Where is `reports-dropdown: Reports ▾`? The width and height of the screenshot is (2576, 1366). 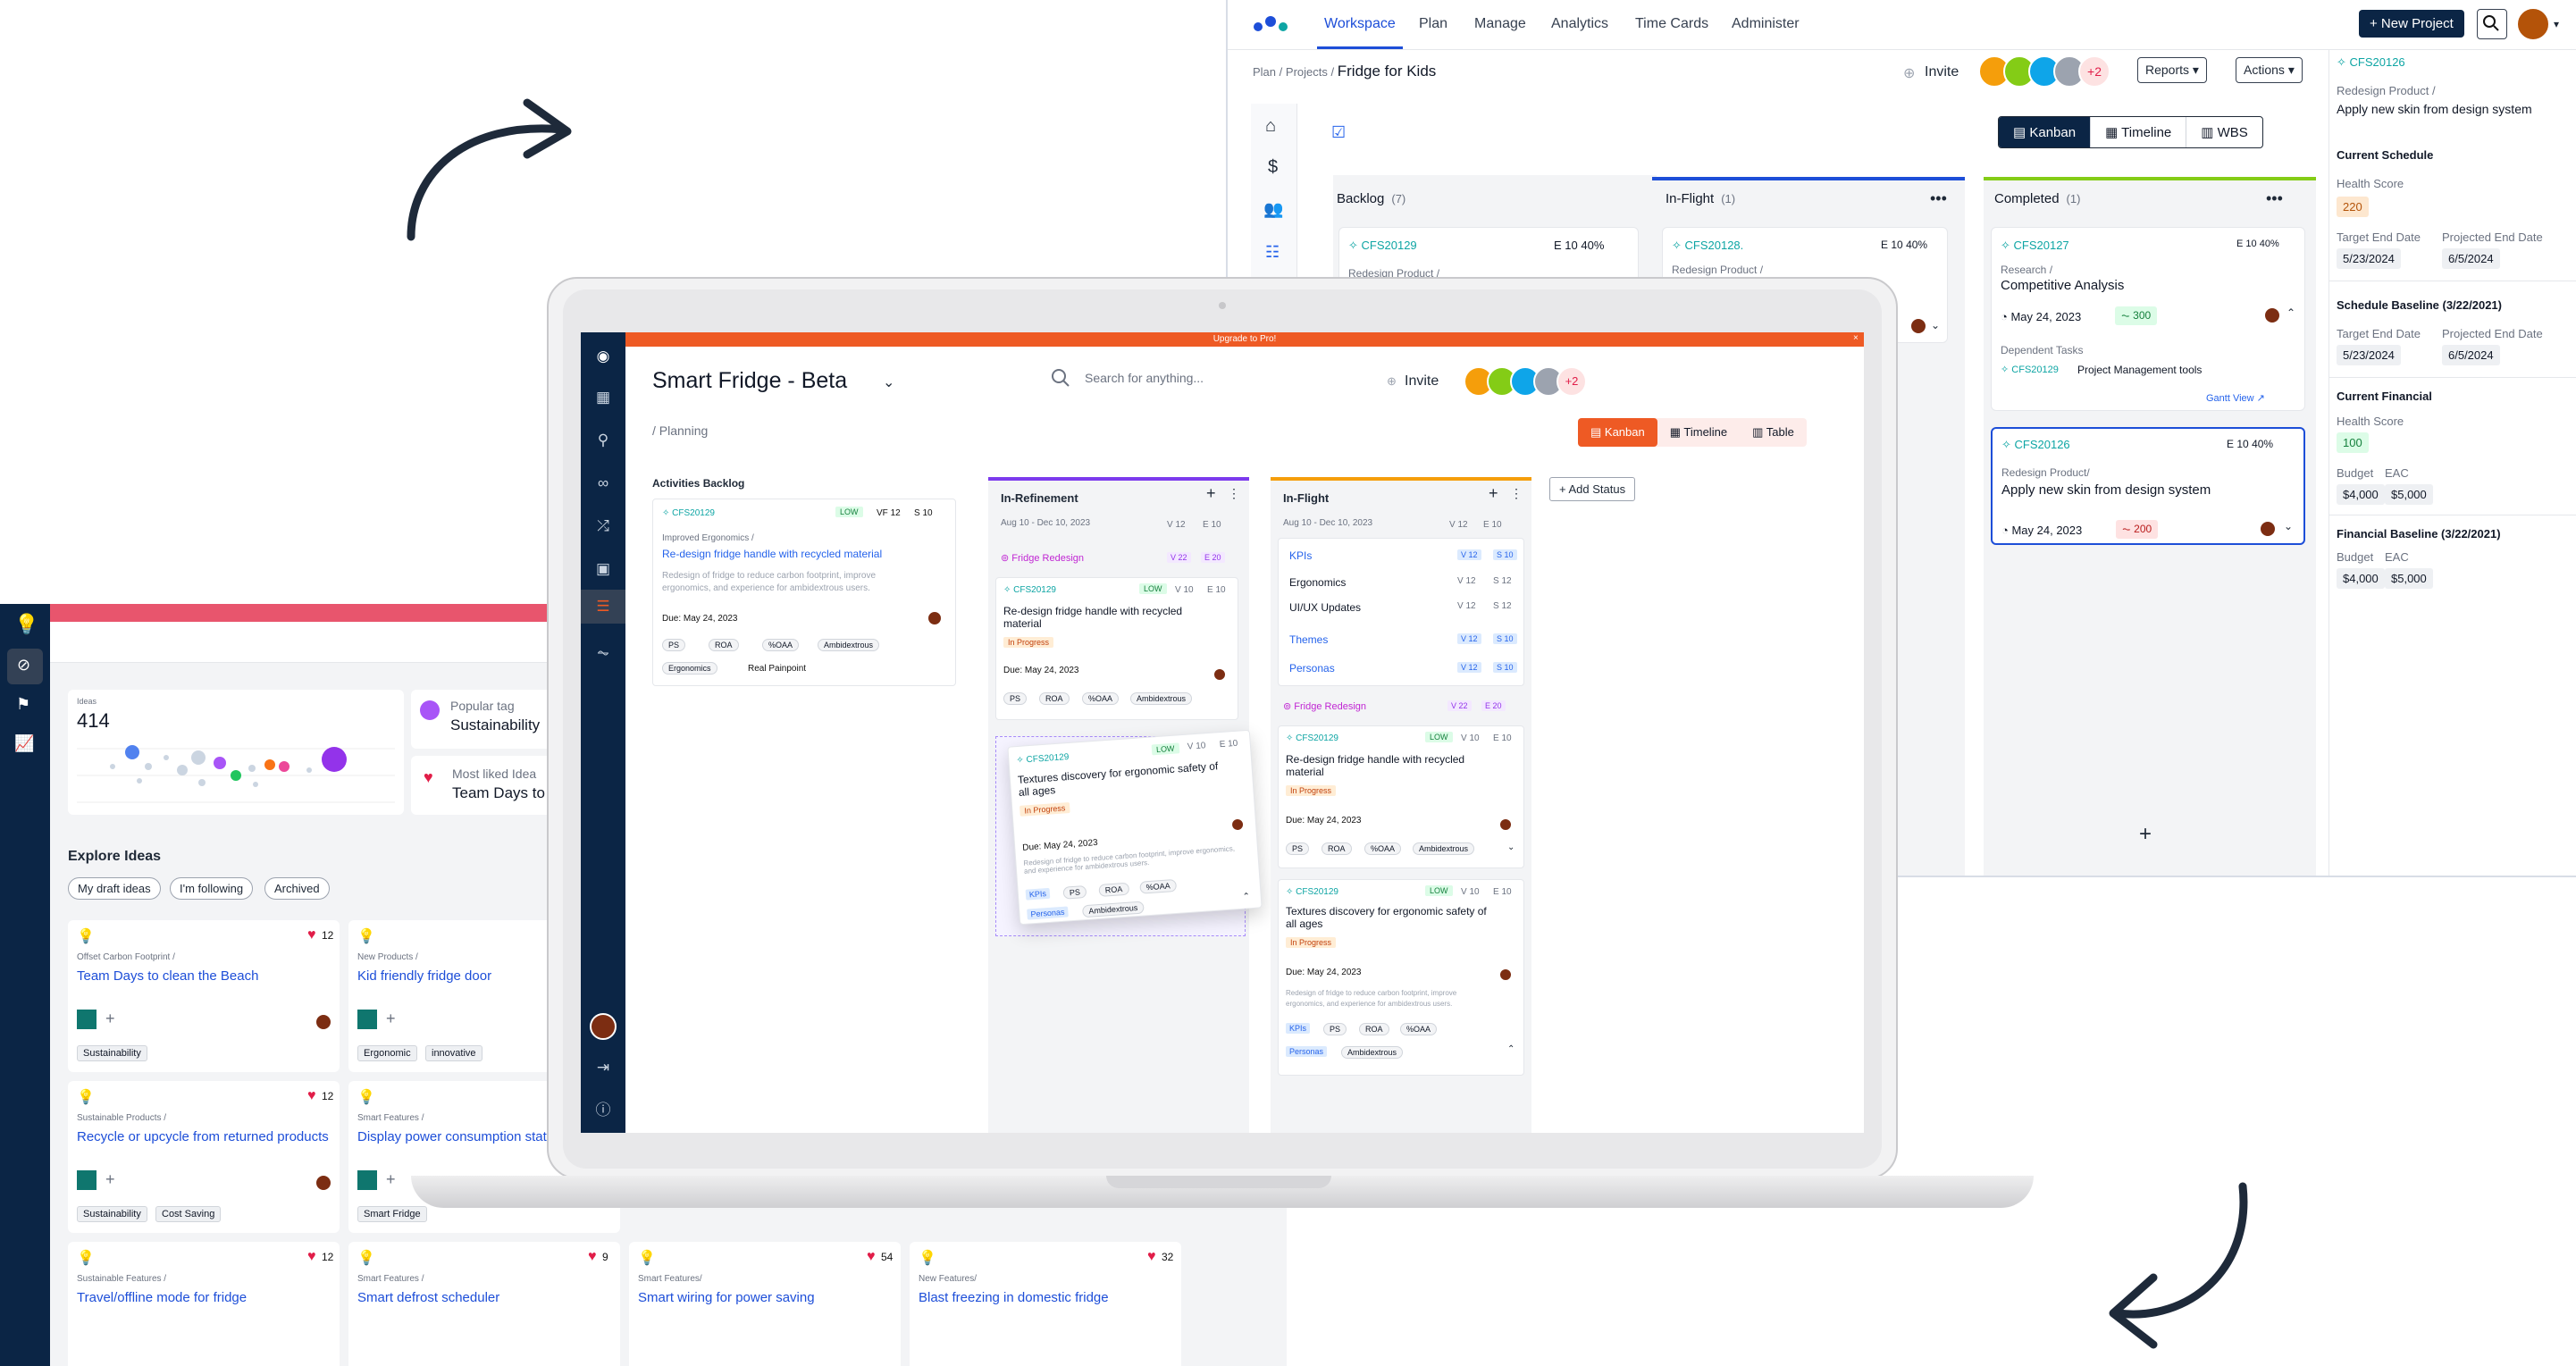 reports-dropdown: Reports ▾ is located at coordinates (2172, 70).